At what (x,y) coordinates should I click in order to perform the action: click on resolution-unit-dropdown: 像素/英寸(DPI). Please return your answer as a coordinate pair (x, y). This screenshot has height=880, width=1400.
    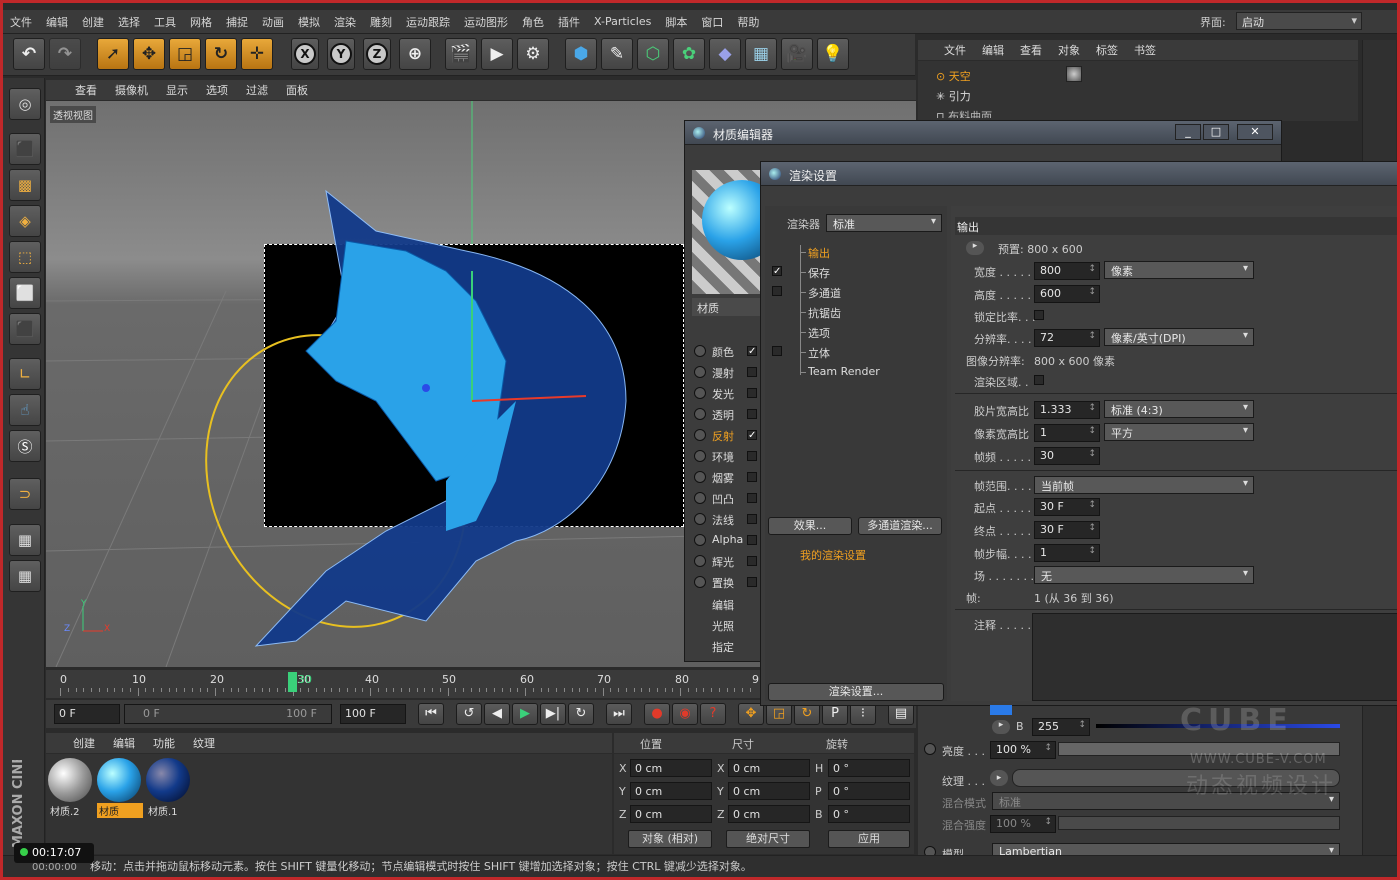
    Looking at the image, I should click on (1179, 337).